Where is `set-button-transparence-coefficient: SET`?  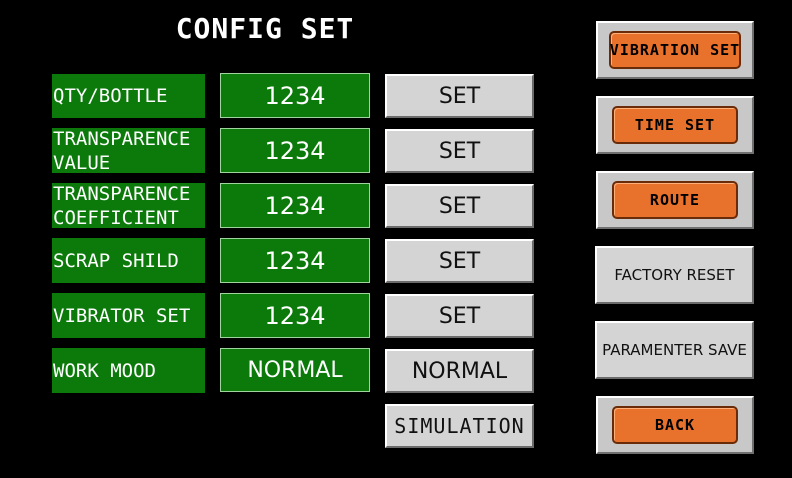 set-button-transparence-coefficient: SET is located at coordinates (459, 206).